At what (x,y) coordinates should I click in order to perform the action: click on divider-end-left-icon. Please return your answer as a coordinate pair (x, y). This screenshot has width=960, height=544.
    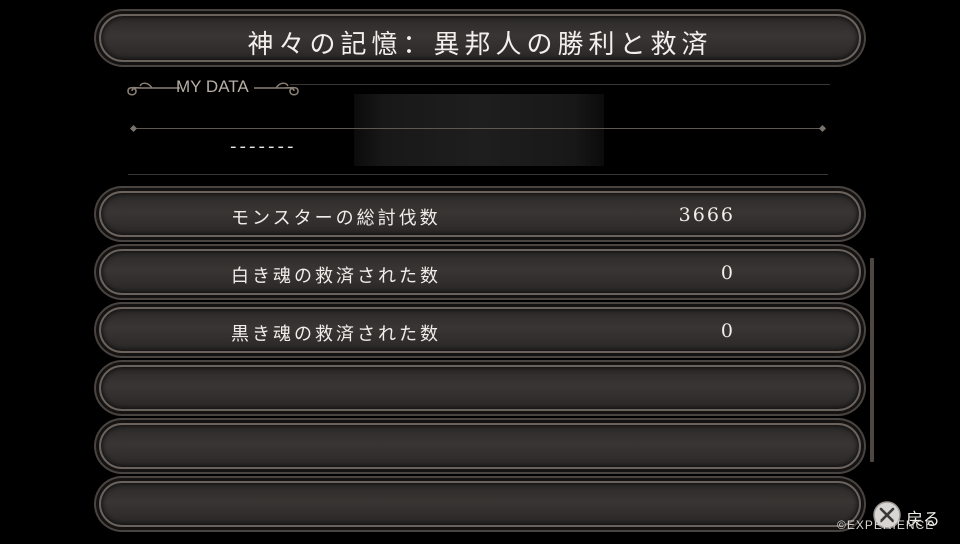
    Looking at the image, I should click on (133, 128).